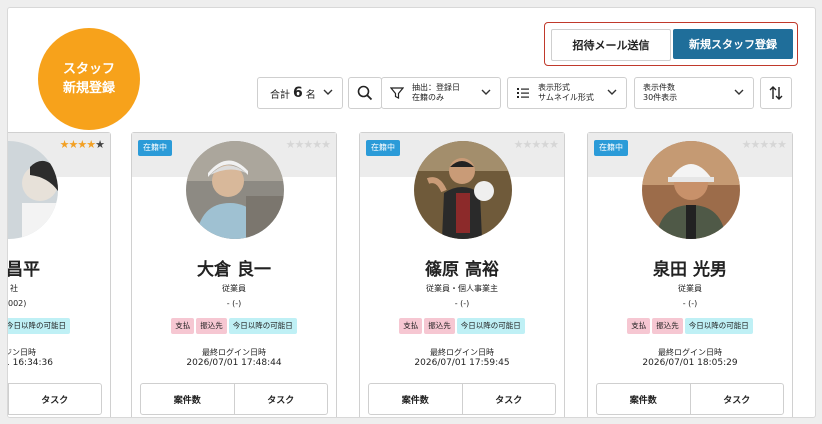  Describe the element at coordinates (21, 352) in the screenshot. I see `last-login-label: ジン日時` at that location.